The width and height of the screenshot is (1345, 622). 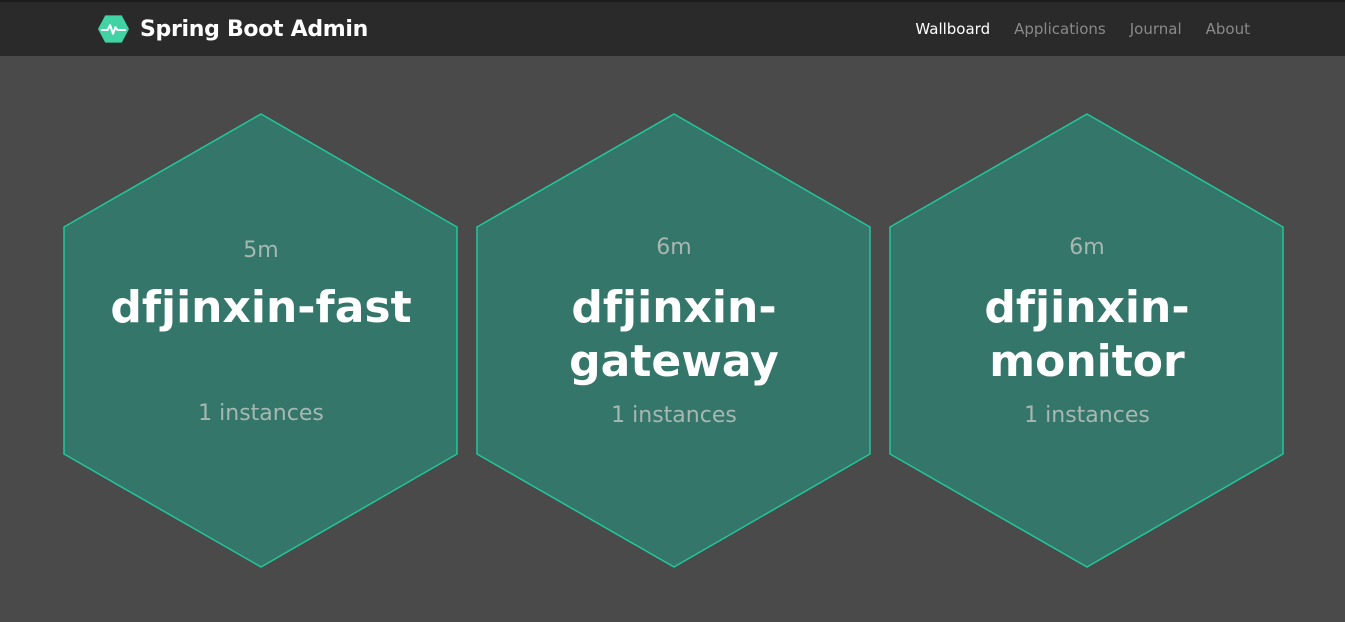 What do you see at coordinates (113, 29) in the screenshot?
I see `heartbeat-hexagon-icon` at bounding box center [113, 29].